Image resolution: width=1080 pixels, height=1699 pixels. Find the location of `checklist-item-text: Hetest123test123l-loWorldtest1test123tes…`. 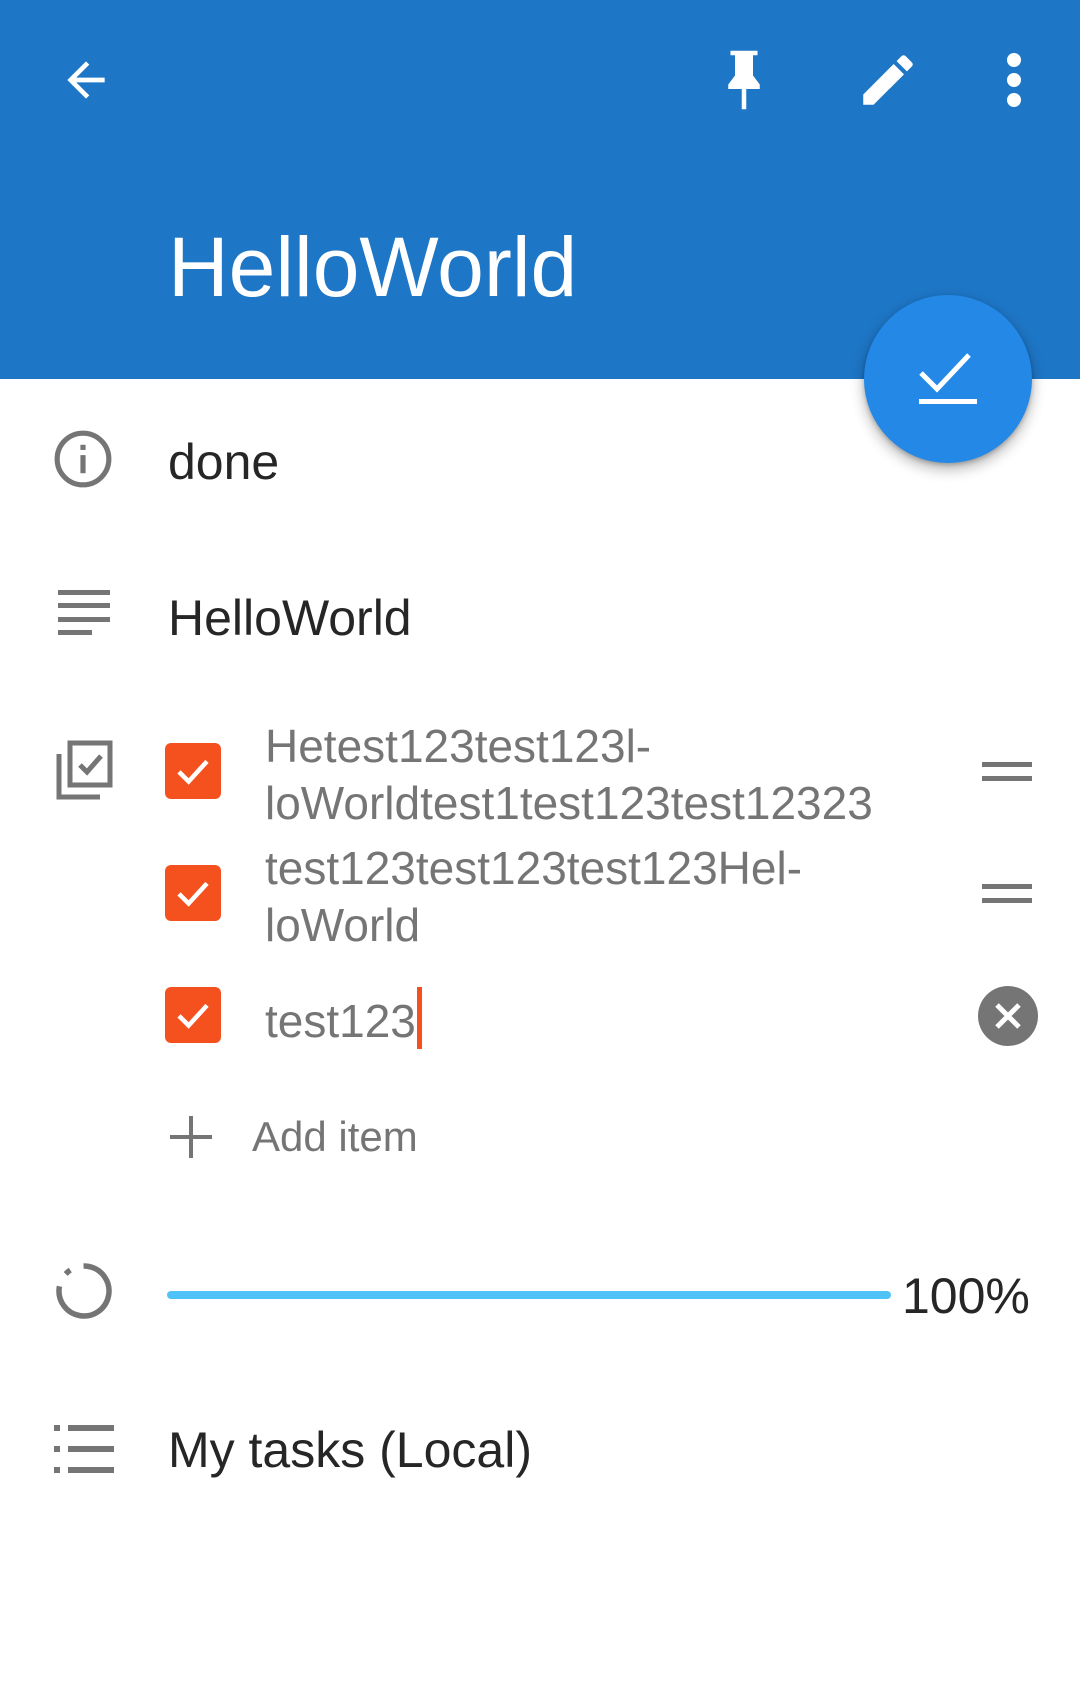

checklist-item-text: Hetest123test123l-loWorldtest1test123tes… is located at coordinates (595, 775).